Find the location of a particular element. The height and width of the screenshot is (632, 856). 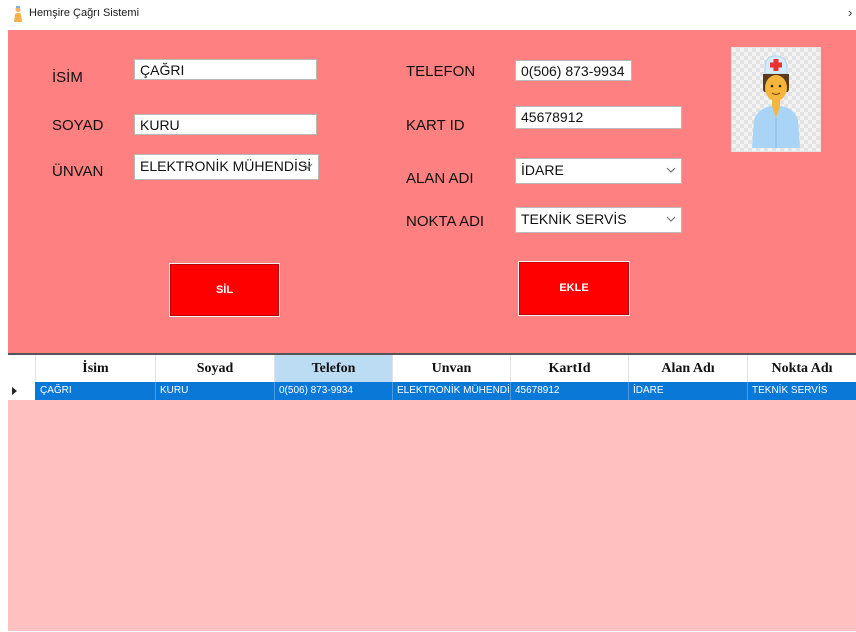

nokta-adi-select: TEKNİK SERVİS is located at coordinates (598, 220).